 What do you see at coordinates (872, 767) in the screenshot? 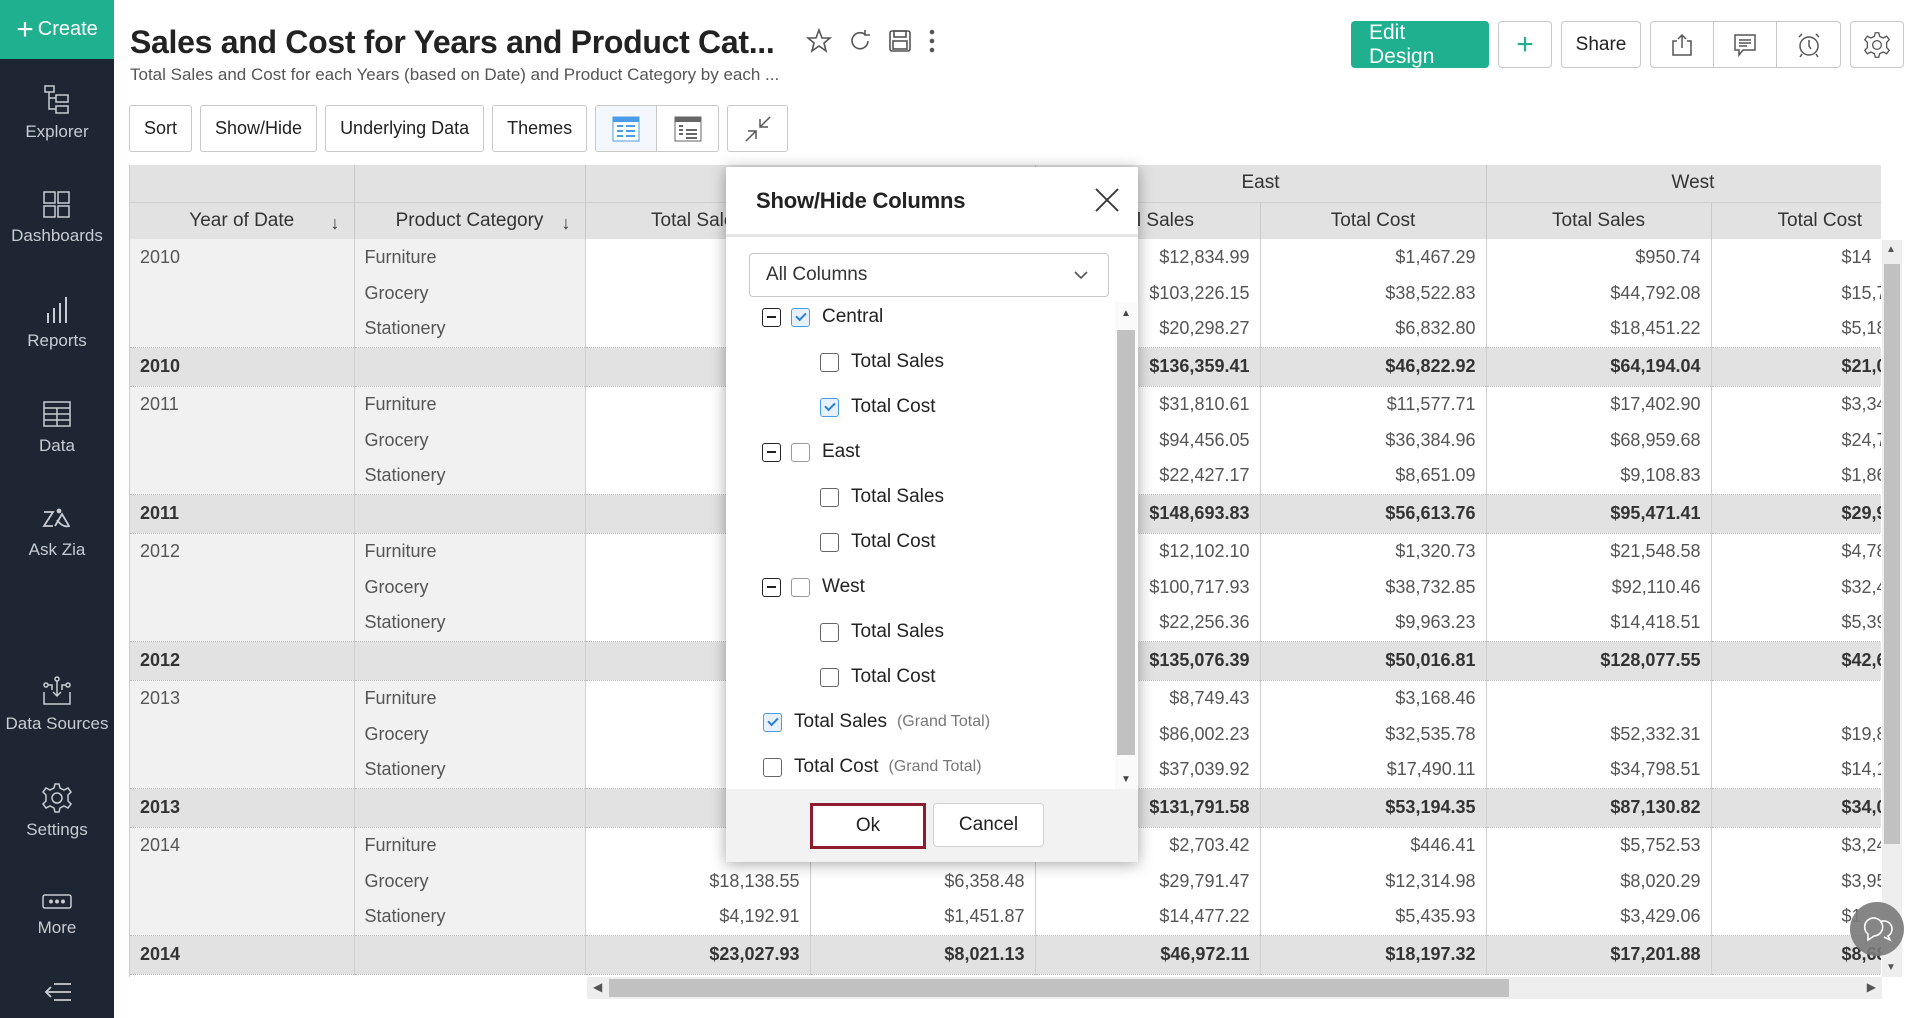
I see `tree-item-grand-total-cost: Total Cost (Grand Total)` at bounding box center [872, 767].